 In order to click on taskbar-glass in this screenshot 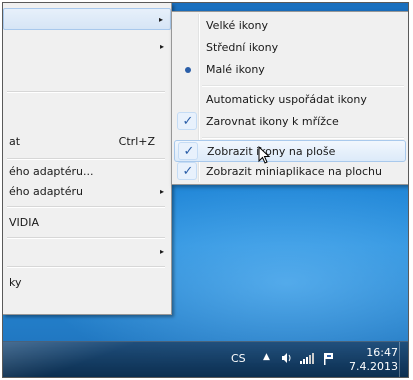, I will do `click(68, 359)`.